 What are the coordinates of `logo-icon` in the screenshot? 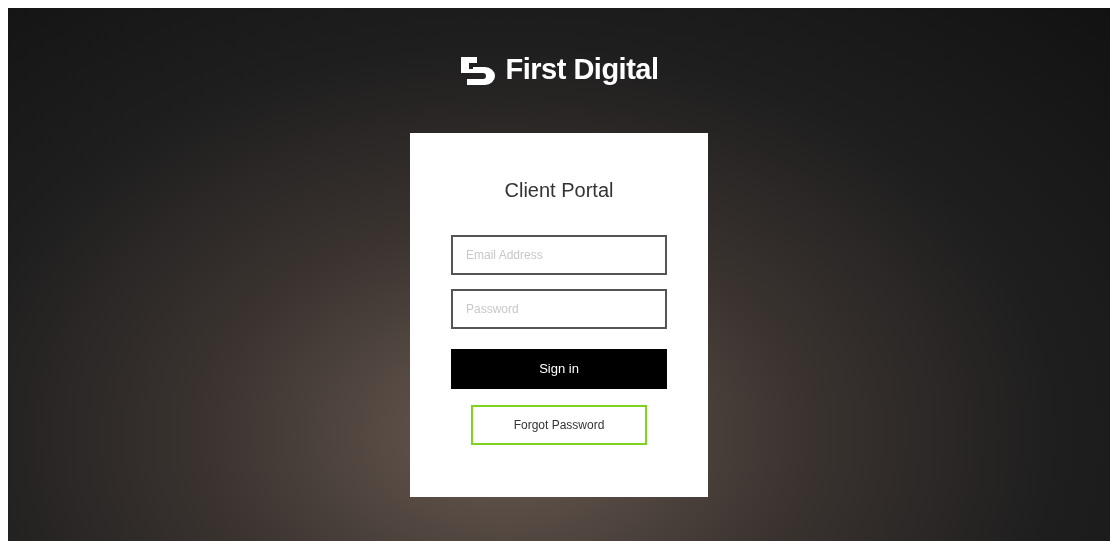 It's located at (478, 70).